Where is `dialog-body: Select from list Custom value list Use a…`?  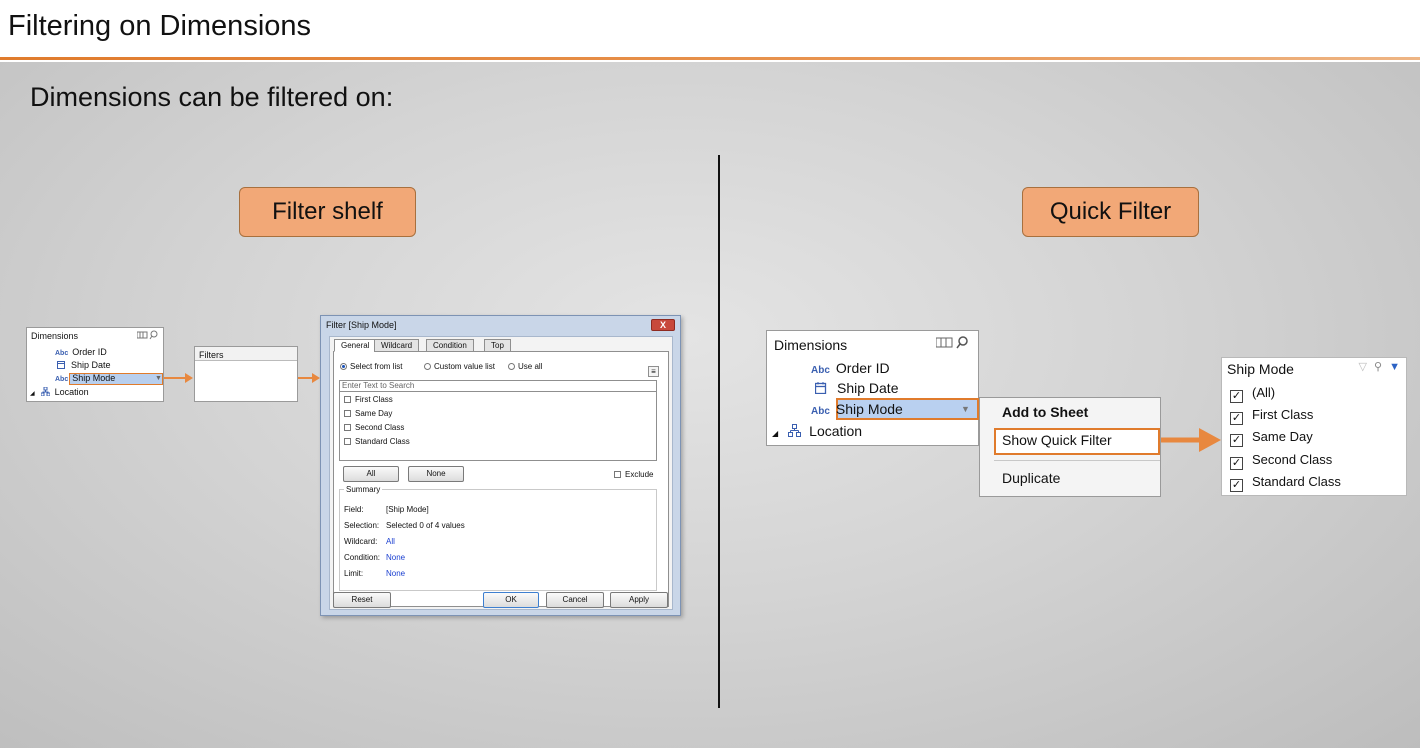 dialog-body: Select from list Custom value list Use a… is located at coordinates (501, 473).